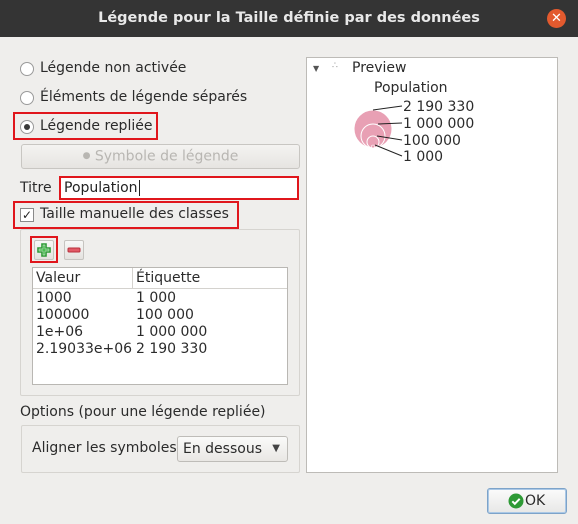 Image resolution: width=578 pixels, height=524 pixels. I want to click on table-cell-value: 2.19033e+06, so click(84, 349).